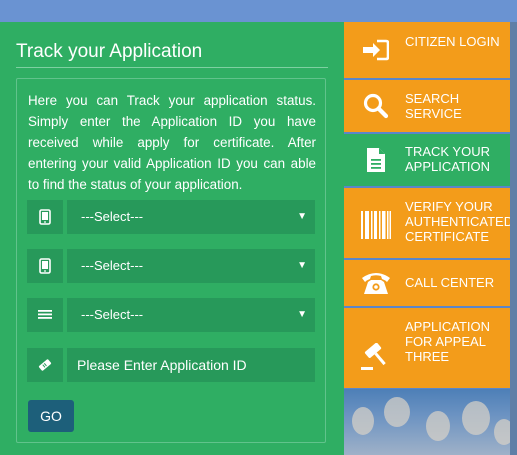 The image size is (517, 455). I want to click on menu-item-label: CALL CENTER, so click(450, 282).